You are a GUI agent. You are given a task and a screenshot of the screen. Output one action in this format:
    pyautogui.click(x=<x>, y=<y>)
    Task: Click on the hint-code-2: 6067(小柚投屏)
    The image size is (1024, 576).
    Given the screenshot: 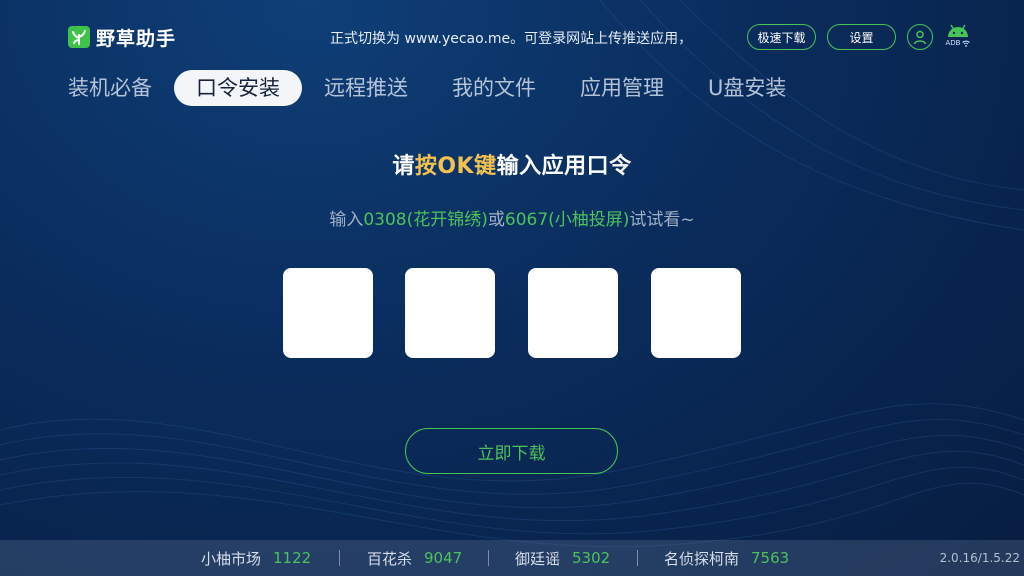 What is the action you would take?
    pyautogui.click(x=567, y=220)
    